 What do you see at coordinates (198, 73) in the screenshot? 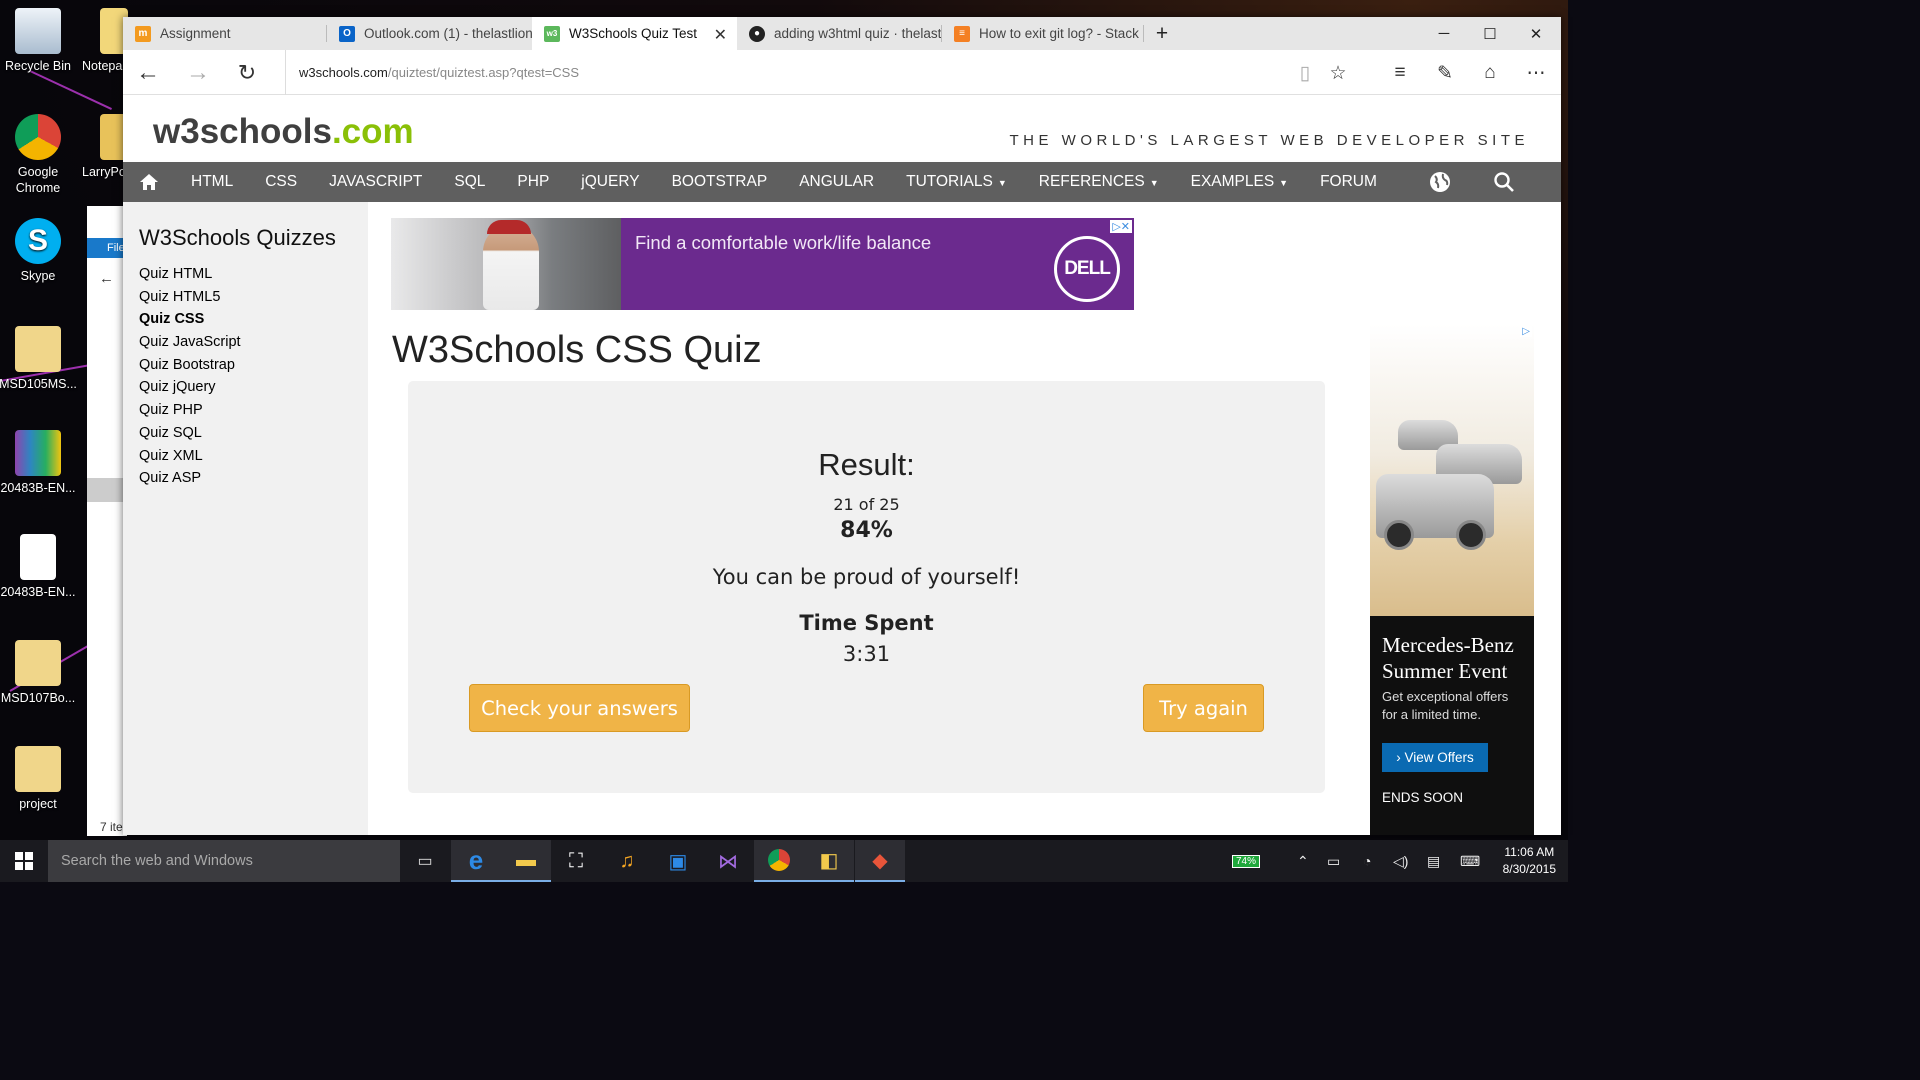
I see `forward-button: →` at bounding box center [198, 73].